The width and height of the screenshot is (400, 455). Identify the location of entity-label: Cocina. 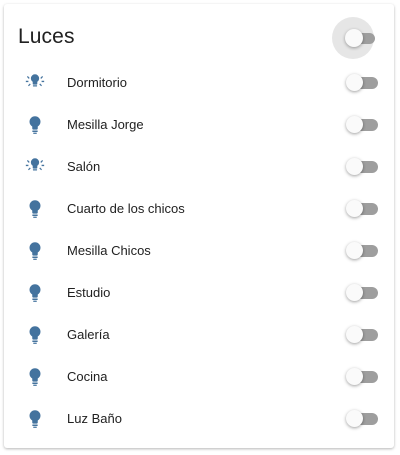
(87, 376).